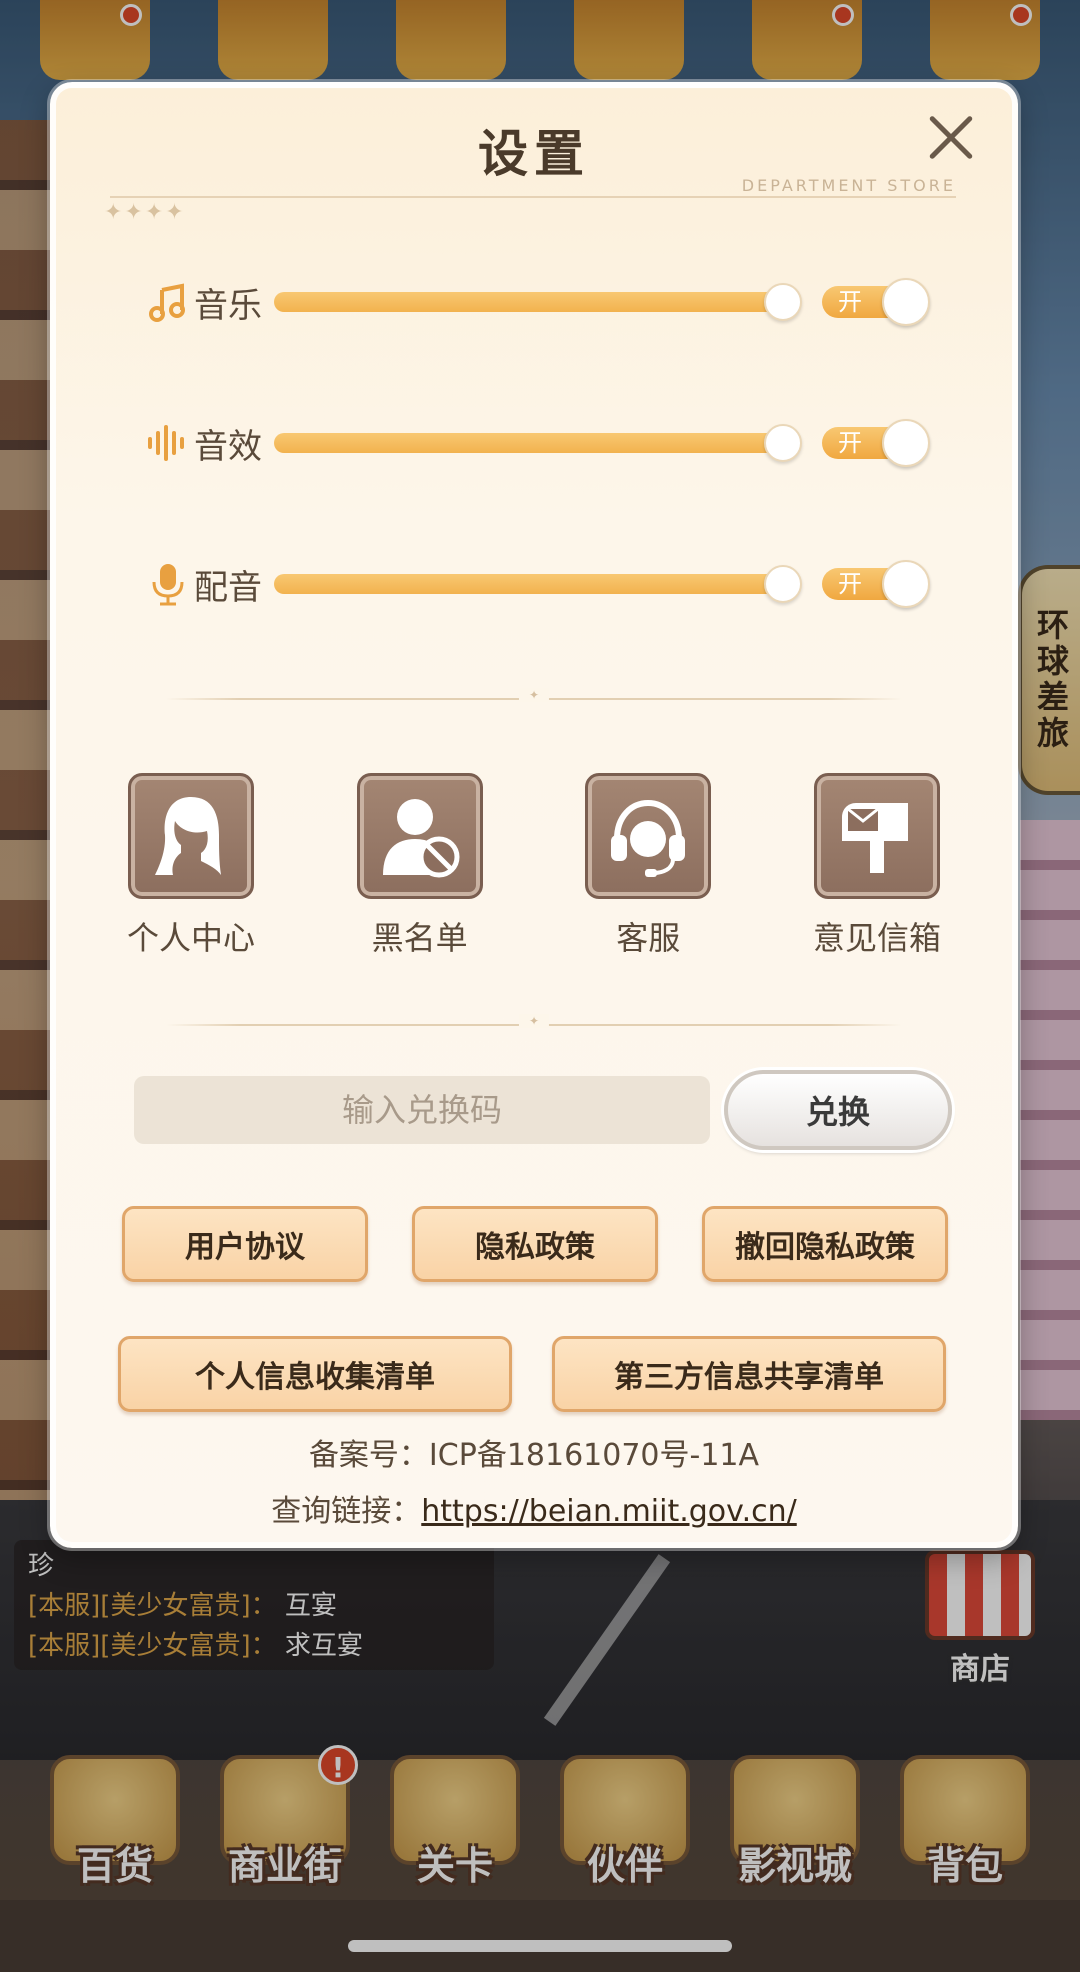 Image resolution: width=1080 pixels, height=1972 pixels. Describe the element at coordinates (419, 836) in the screenshot. I see `blacklist-icon` at that location.